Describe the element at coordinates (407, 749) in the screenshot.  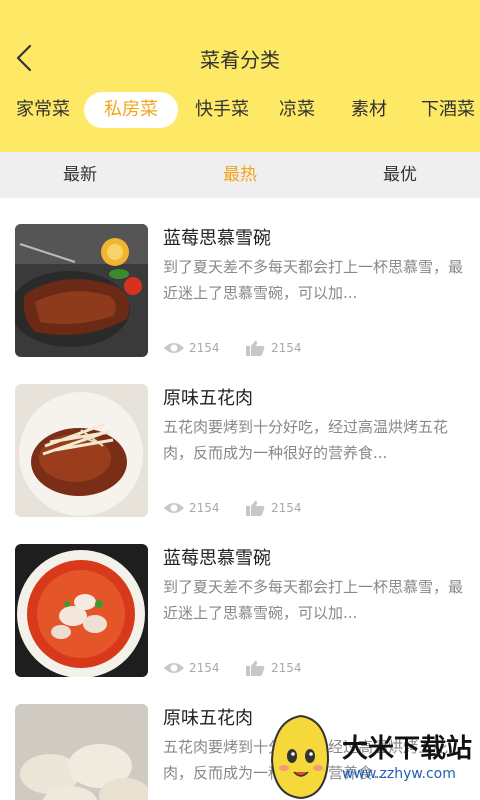
I see `watermark-site-name: 大米下载站` at that location.